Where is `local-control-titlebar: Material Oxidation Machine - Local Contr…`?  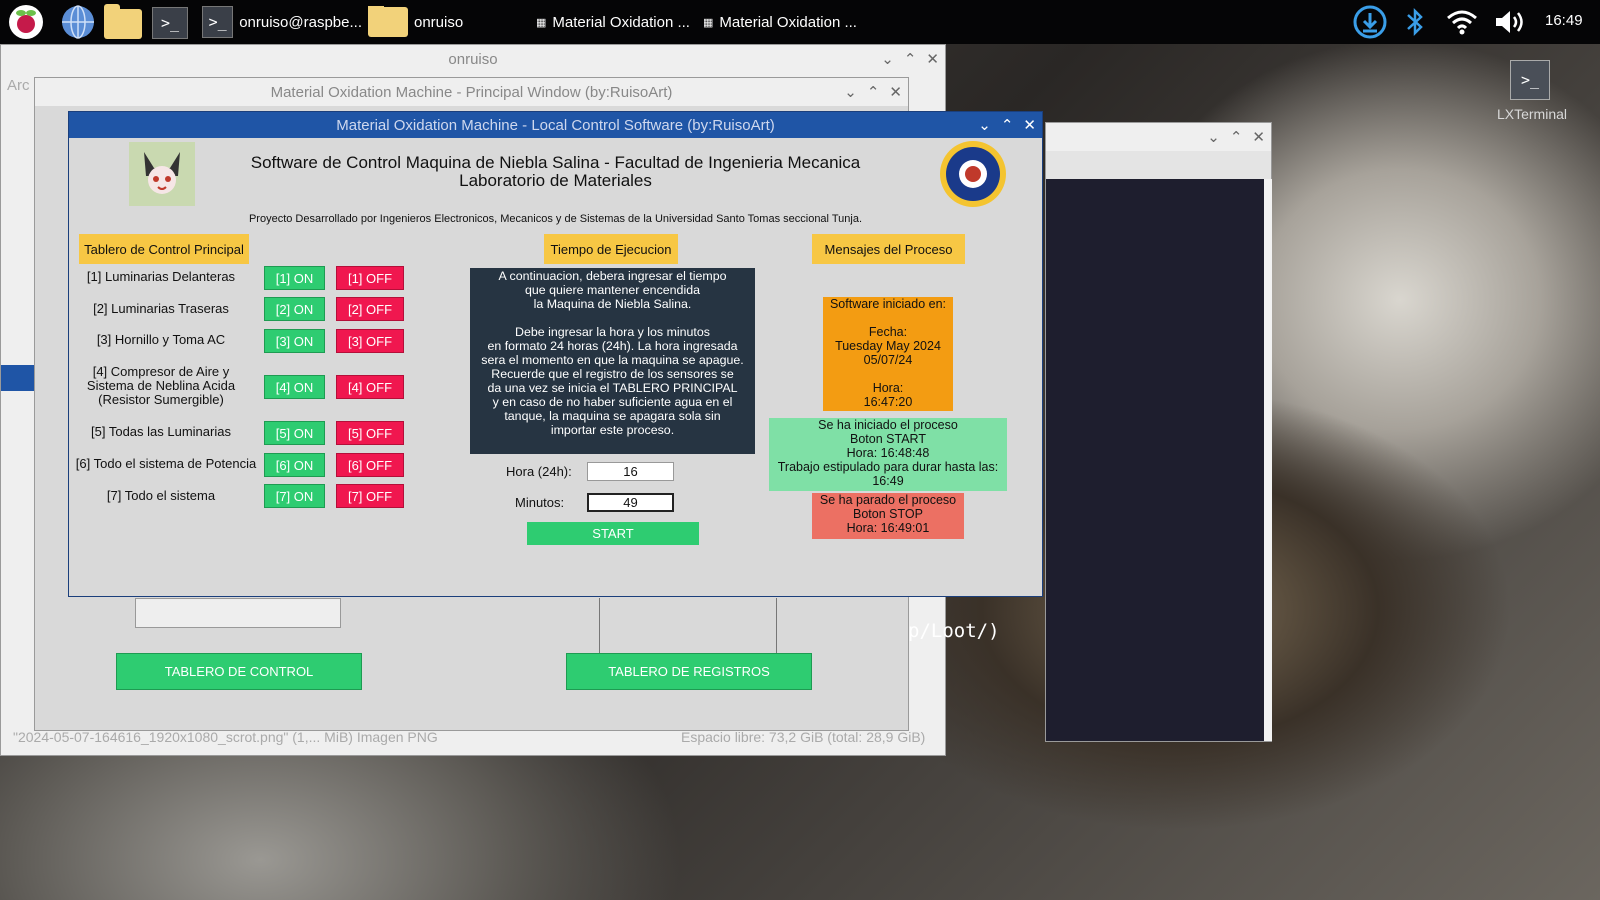 local-control-titlebar: Material Oxidation Machine - Local Contr… is located at coordinates (555, 125).